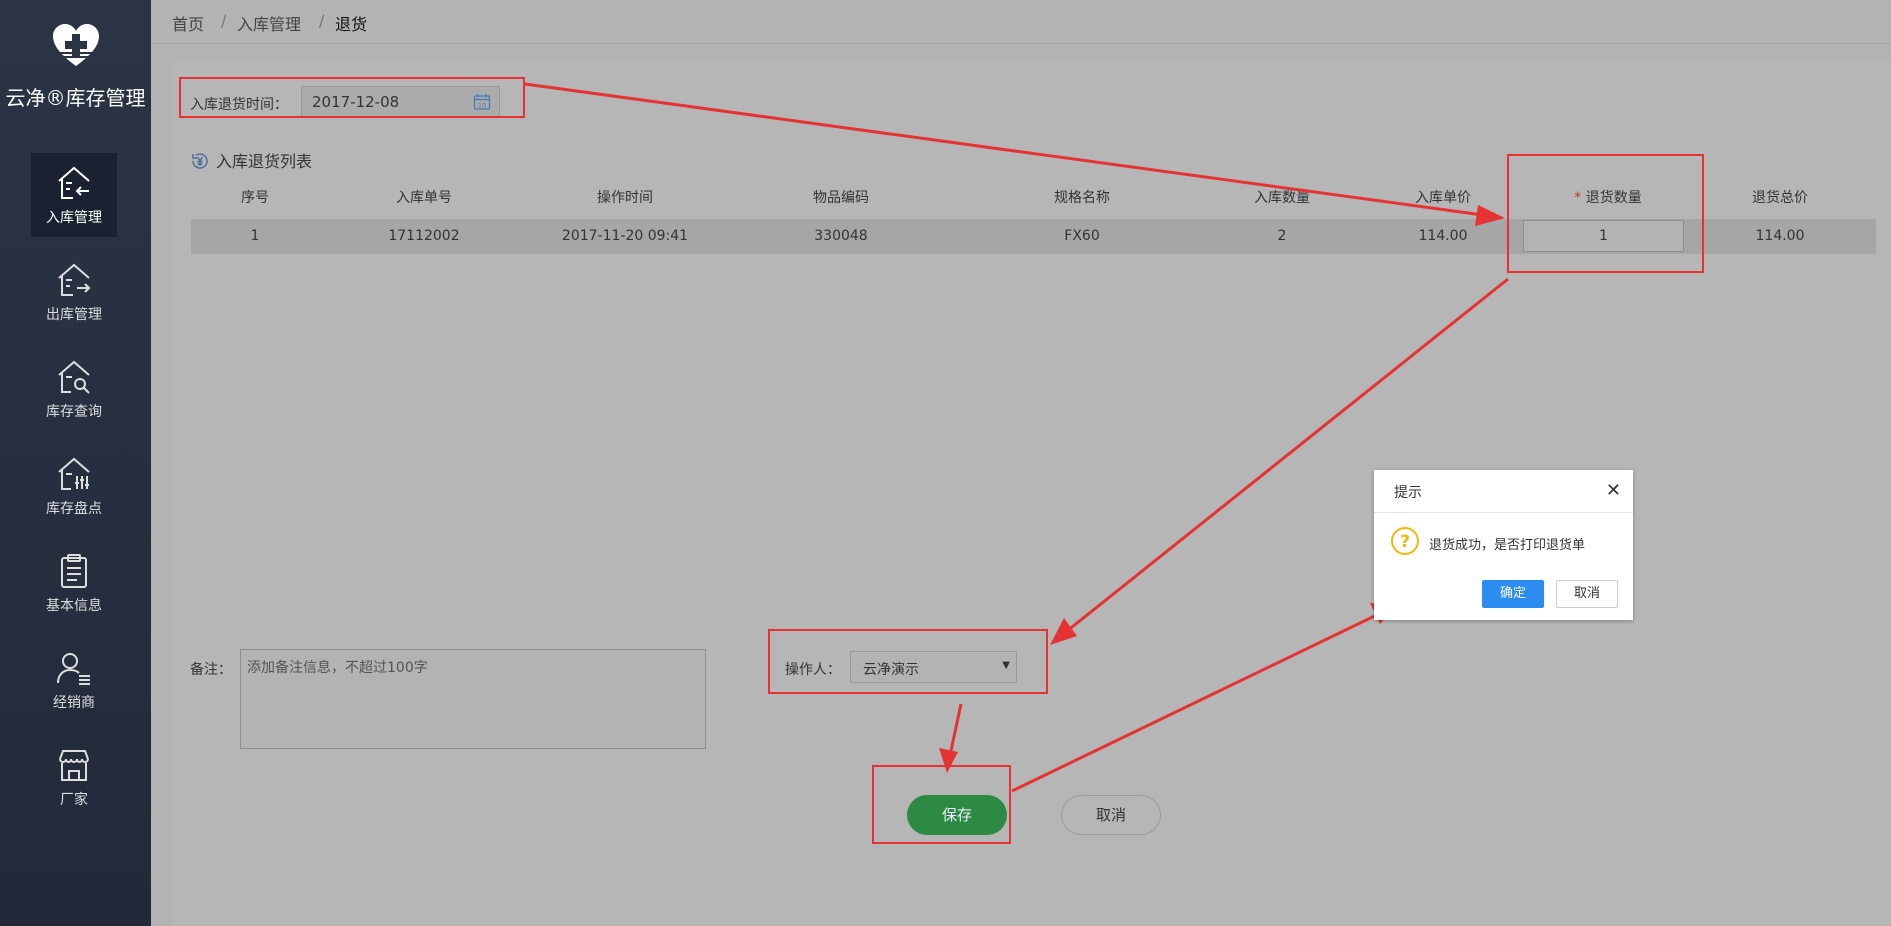 The image size is (1891, 926). What do you see at coordinates (1513, 594) in the screenshot?
I see `dialog-confirm-button: 确定` at bounding box center [1513, 594].